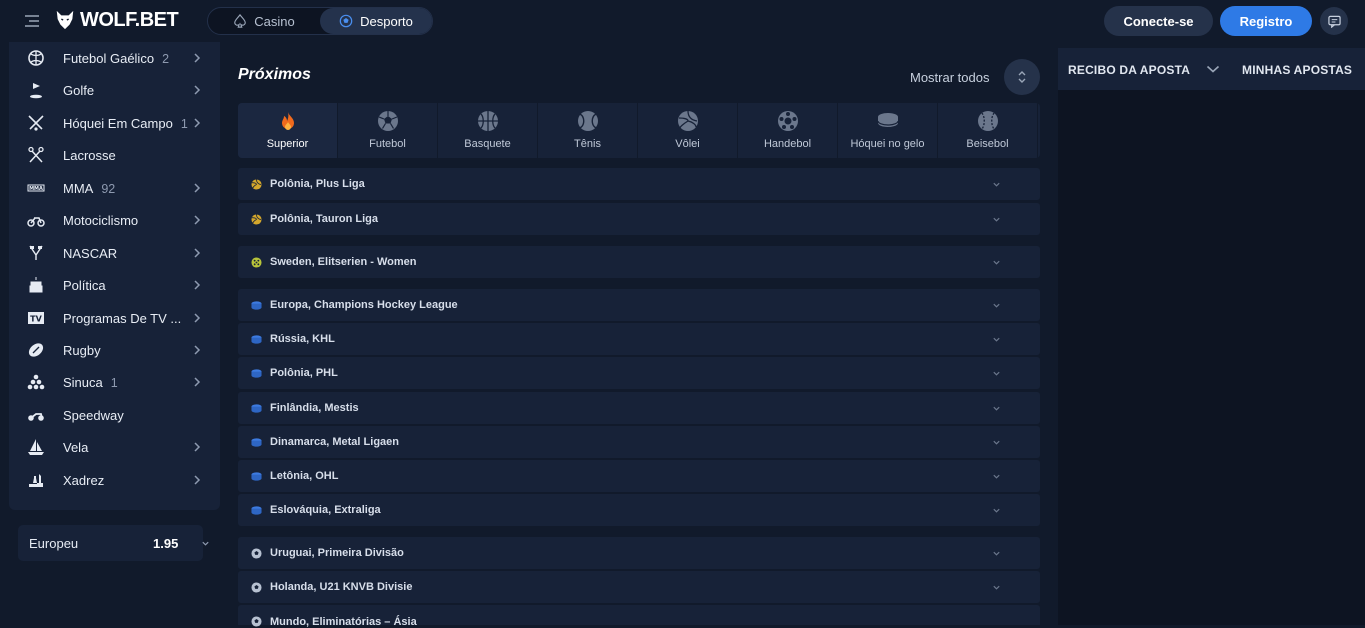 This screenshot has height=628, width=1365. What do you see at coordinates (1158, 21) in the screenshot?
I see `connect-button: Conecte-se` at bounding box center [1158, 21].